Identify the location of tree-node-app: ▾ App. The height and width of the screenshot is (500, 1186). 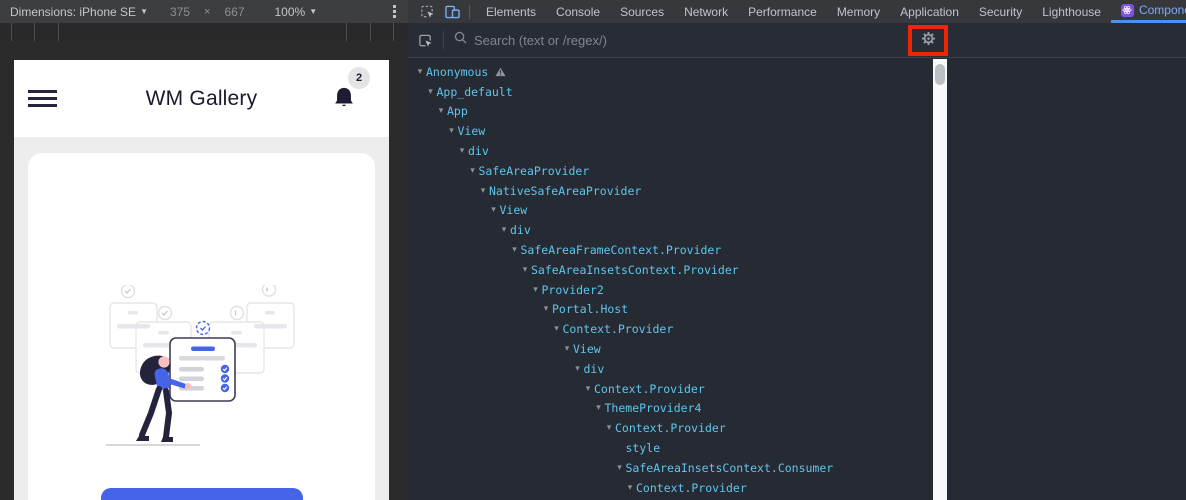
(670, 112).